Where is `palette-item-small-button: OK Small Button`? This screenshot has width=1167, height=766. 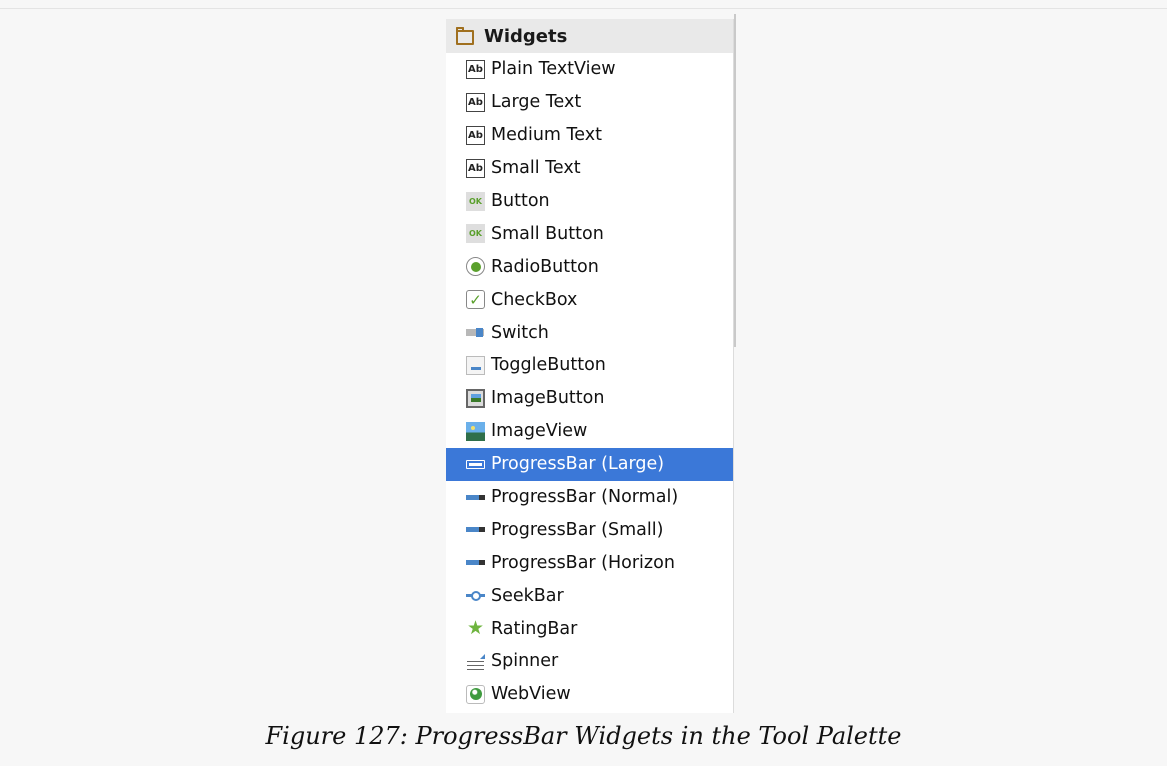
palette-item-small-button: OK Small Button is located at coordinates (589, 233).